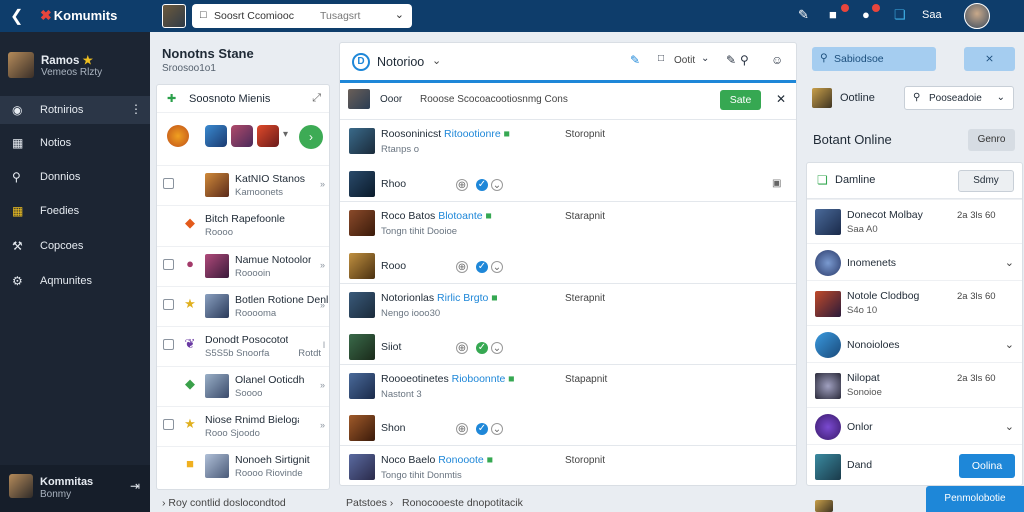 Image resolution: width=1024 pixels, height=512 pixels. What do you see at coordinates (243, 185) in the screenshot?
I see `list-item: KatNIO Stanos Kamoonets »` at bounding box center [243, 185].